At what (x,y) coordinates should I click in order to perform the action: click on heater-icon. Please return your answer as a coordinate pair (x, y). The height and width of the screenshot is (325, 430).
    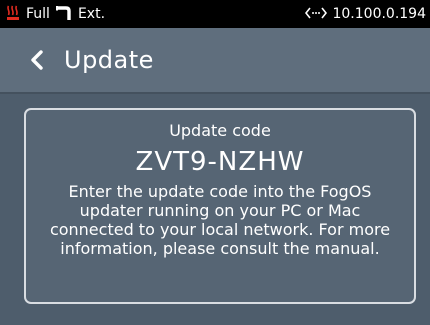
    Looking at the image, I should click on (13, 14).